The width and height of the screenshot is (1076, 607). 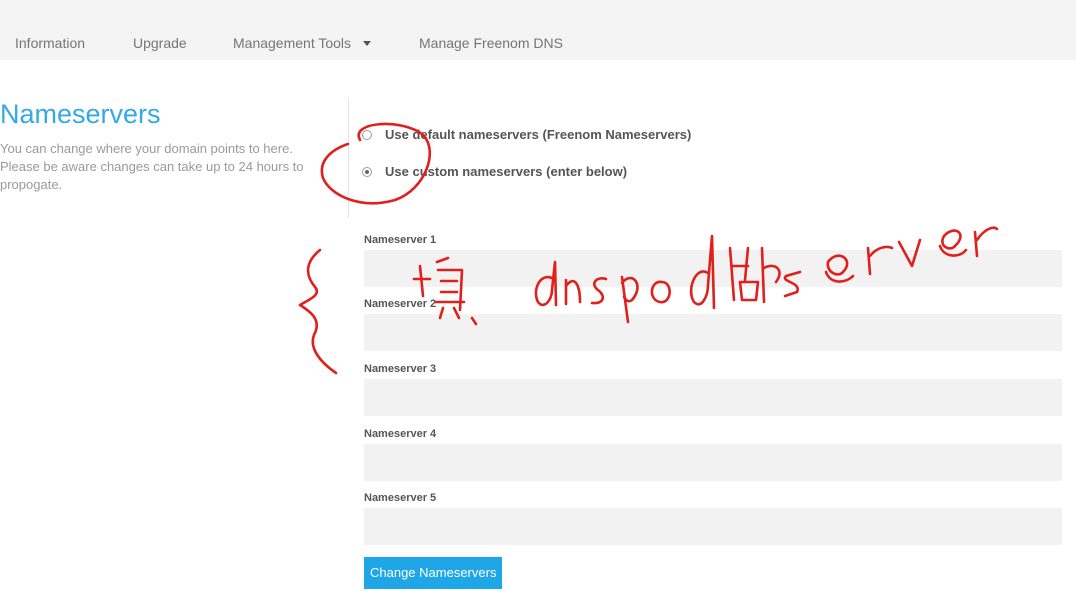 I want to click on nameserver-field-2: Nameserver 2, so click(x=713, y=324).